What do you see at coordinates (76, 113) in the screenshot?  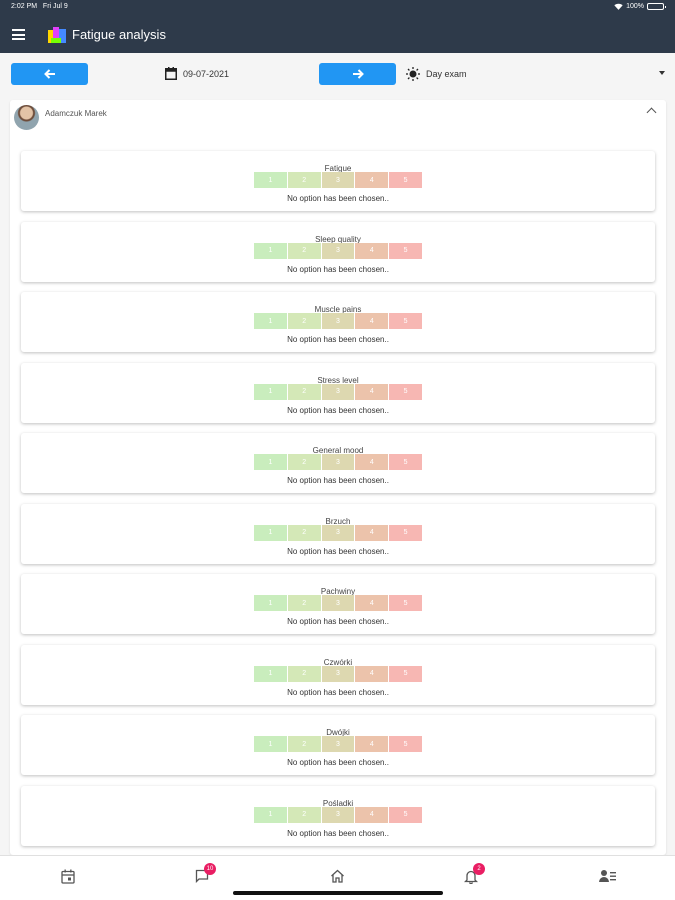 I see `athlete-name: Adamczuk Marek` at bounding box center [76, 113].